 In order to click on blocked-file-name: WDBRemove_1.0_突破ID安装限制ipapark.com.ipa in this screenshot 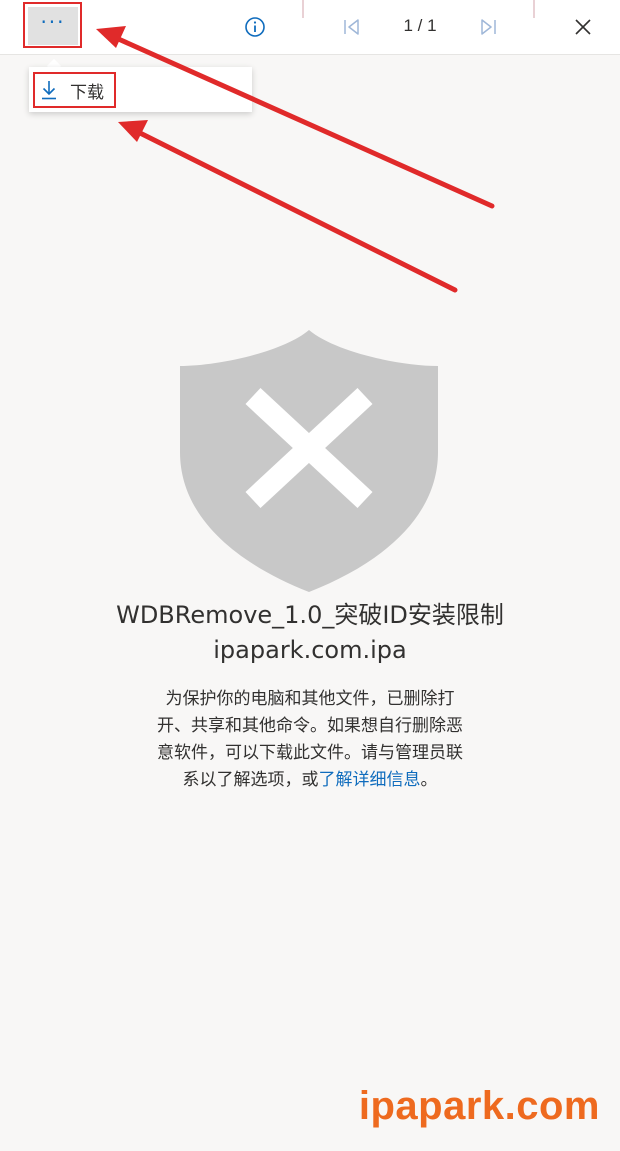, I will do `click(310, 632)`.